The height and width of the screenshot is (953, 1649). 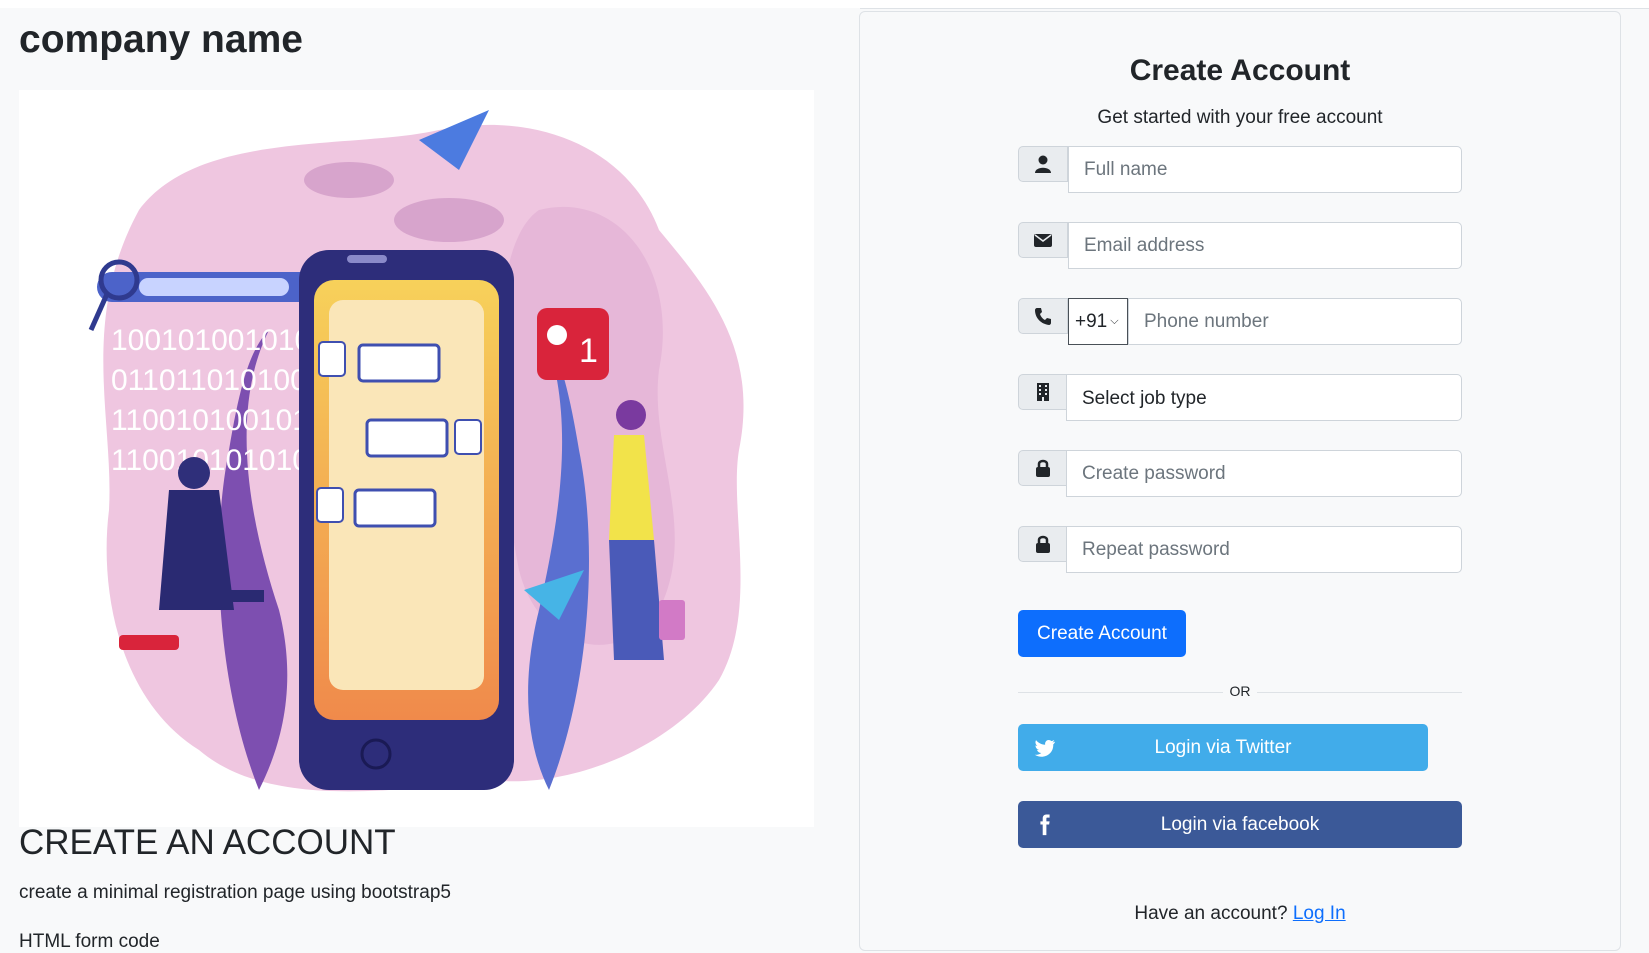 I want to click on badge-person-icon, so click(x=557, y=335).